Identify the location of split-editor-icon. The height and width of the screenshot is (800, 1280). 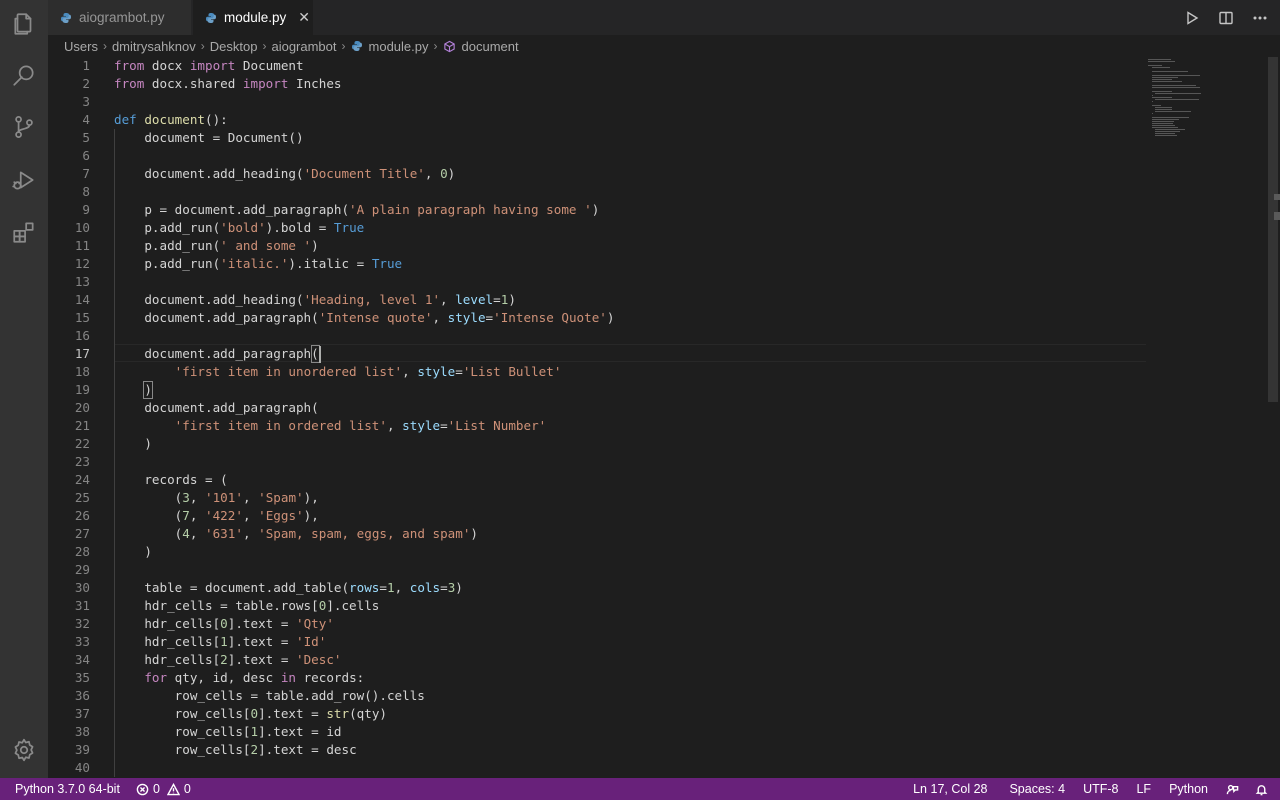
(1226, 18).